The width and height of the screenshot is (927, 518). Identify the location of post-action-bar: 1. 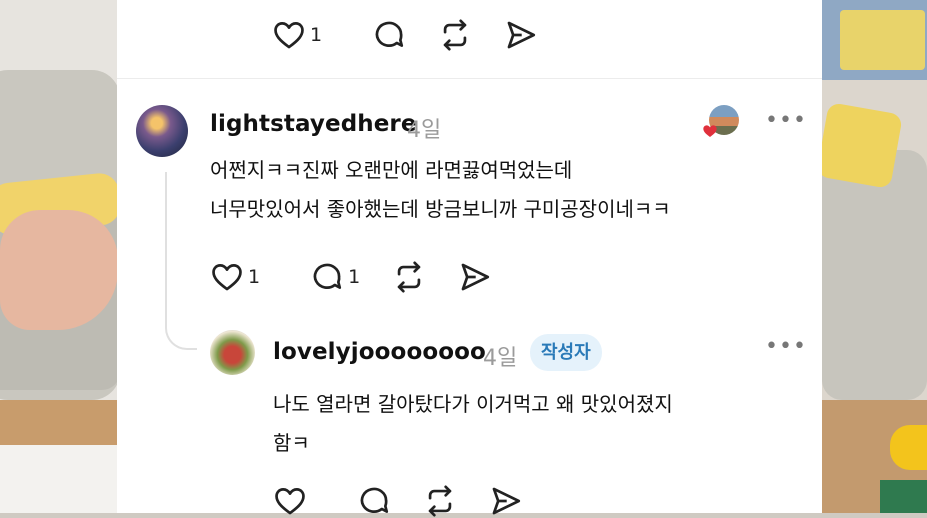
(469, 39).